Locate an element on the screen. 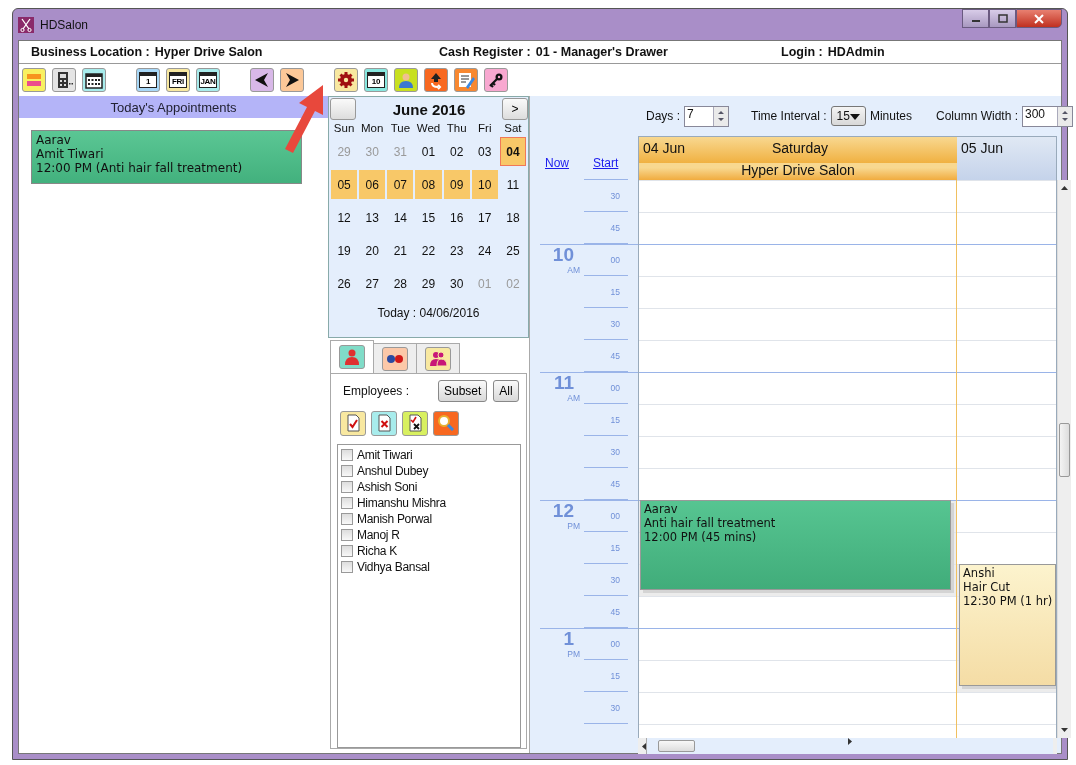  column-width-spinner: 300 is located at coordinates (1047, 116).